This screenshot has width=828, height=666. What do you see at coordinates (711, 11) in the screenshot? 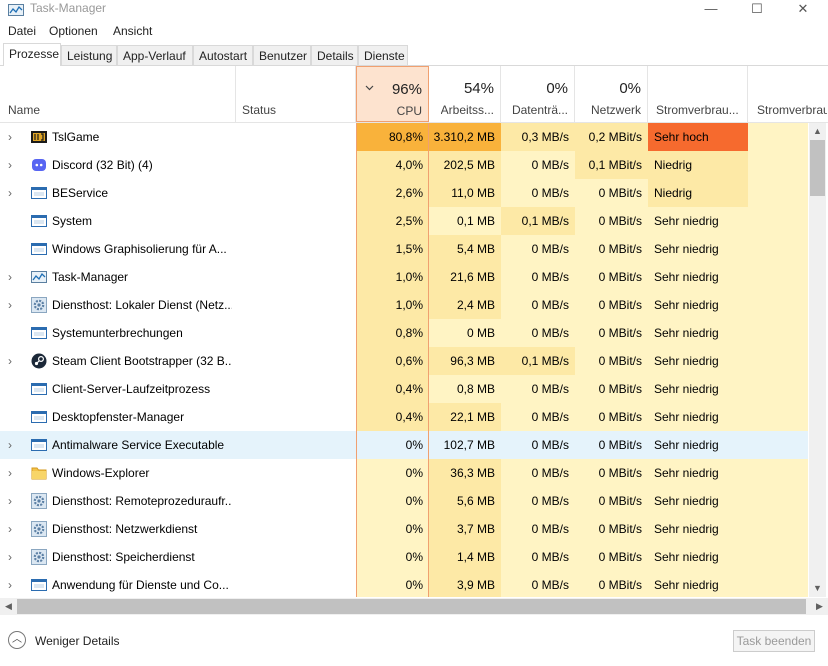
I see `minimize-button: —` at bounding box center [711, 11].